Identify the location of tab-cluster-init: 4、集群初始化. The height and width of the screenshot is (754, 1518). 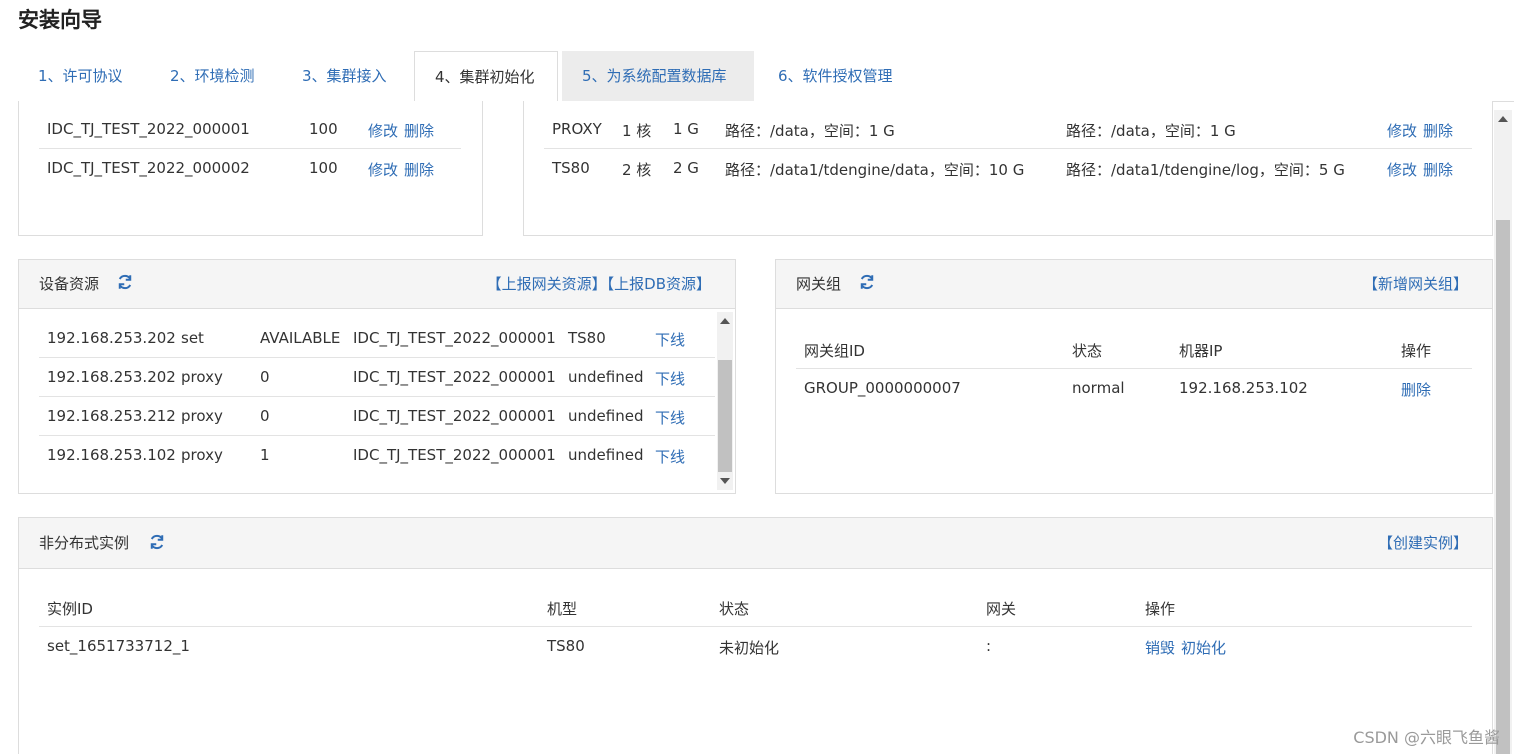
(486, 76).